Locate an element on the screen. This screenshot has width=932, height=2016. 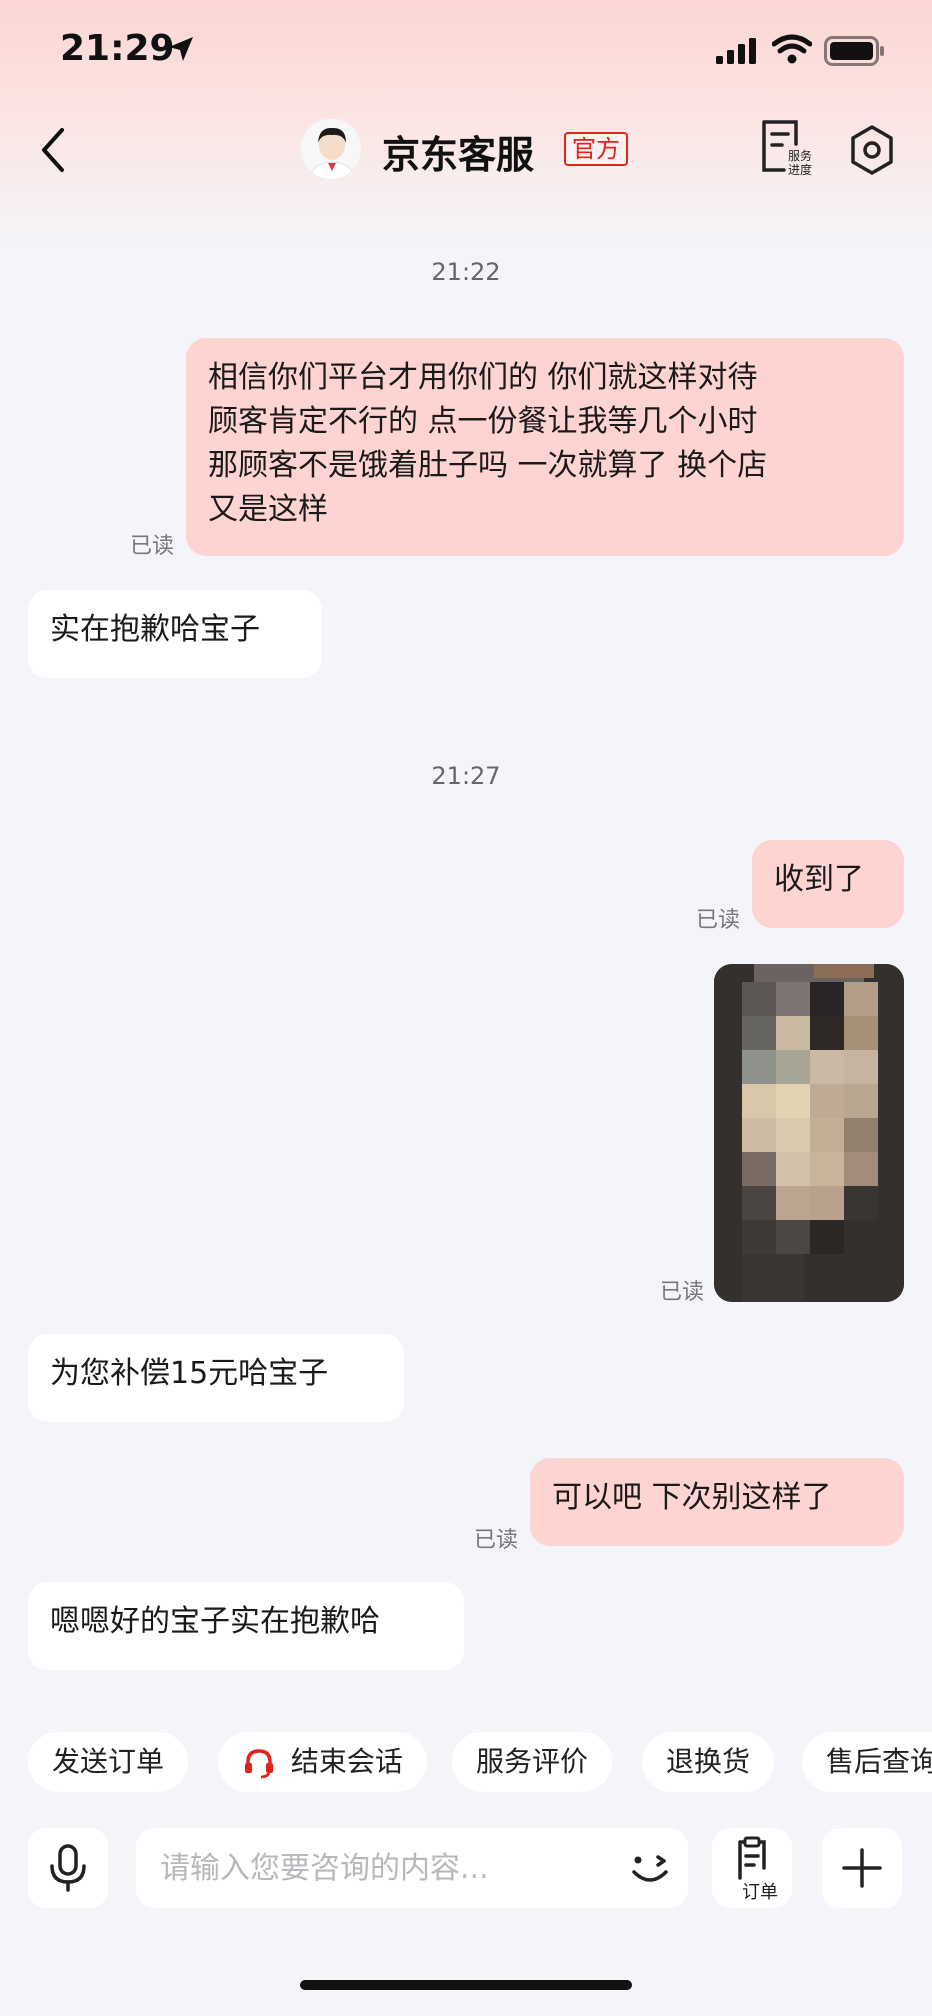
home-indicator is located at coordinates (466, 1985).